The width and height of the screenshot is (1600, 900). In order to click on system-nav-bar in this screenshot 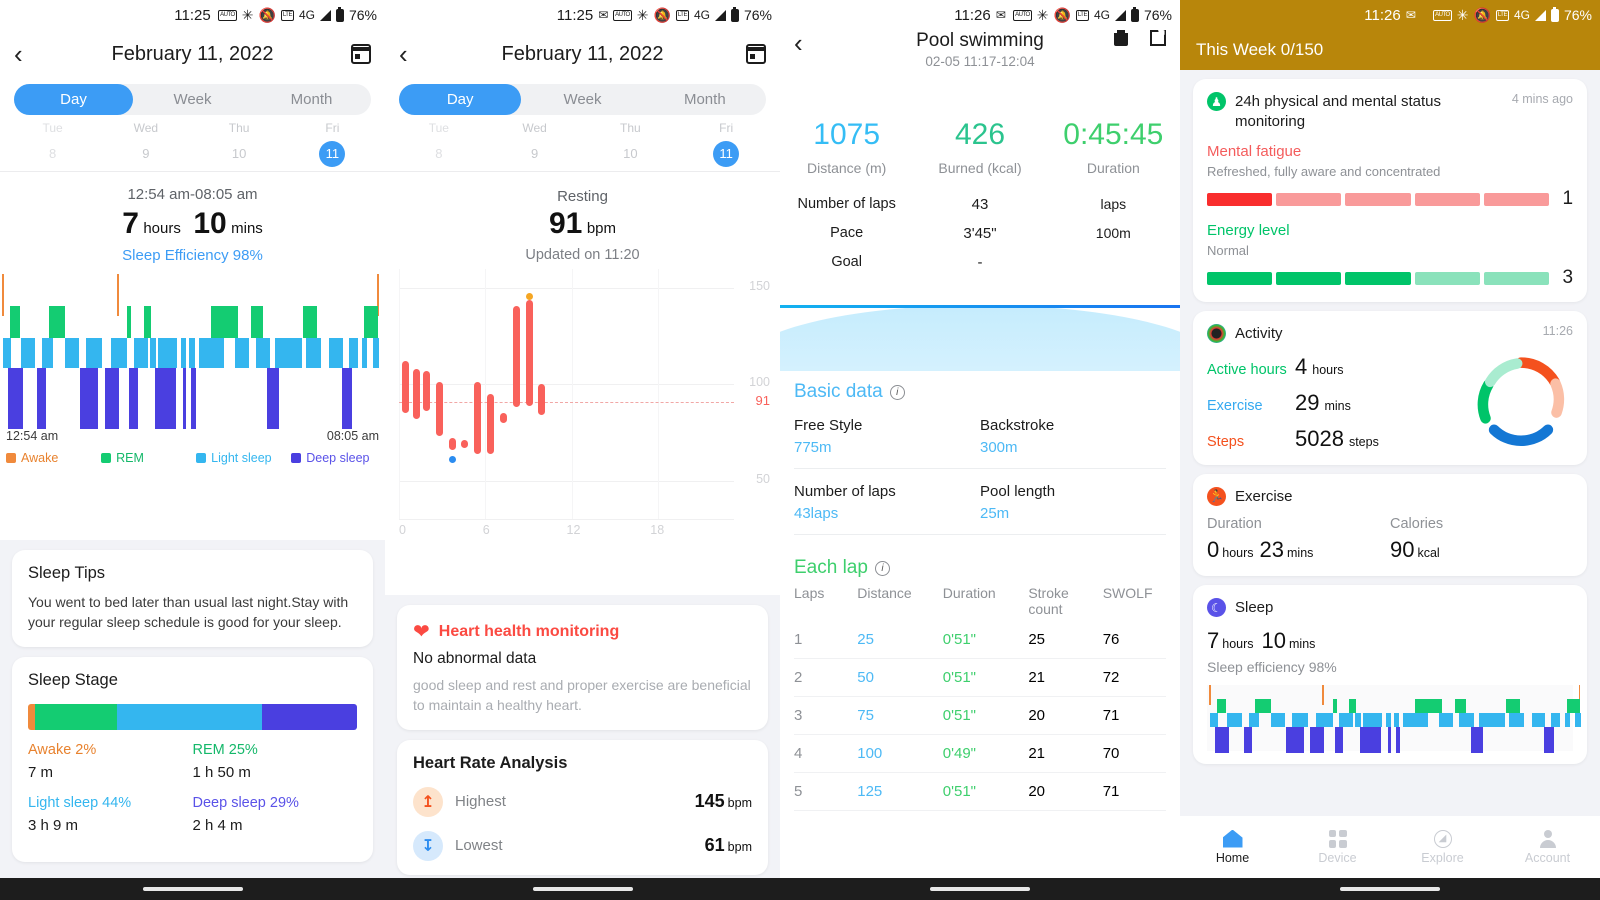, I will do `click(980, 889)`.